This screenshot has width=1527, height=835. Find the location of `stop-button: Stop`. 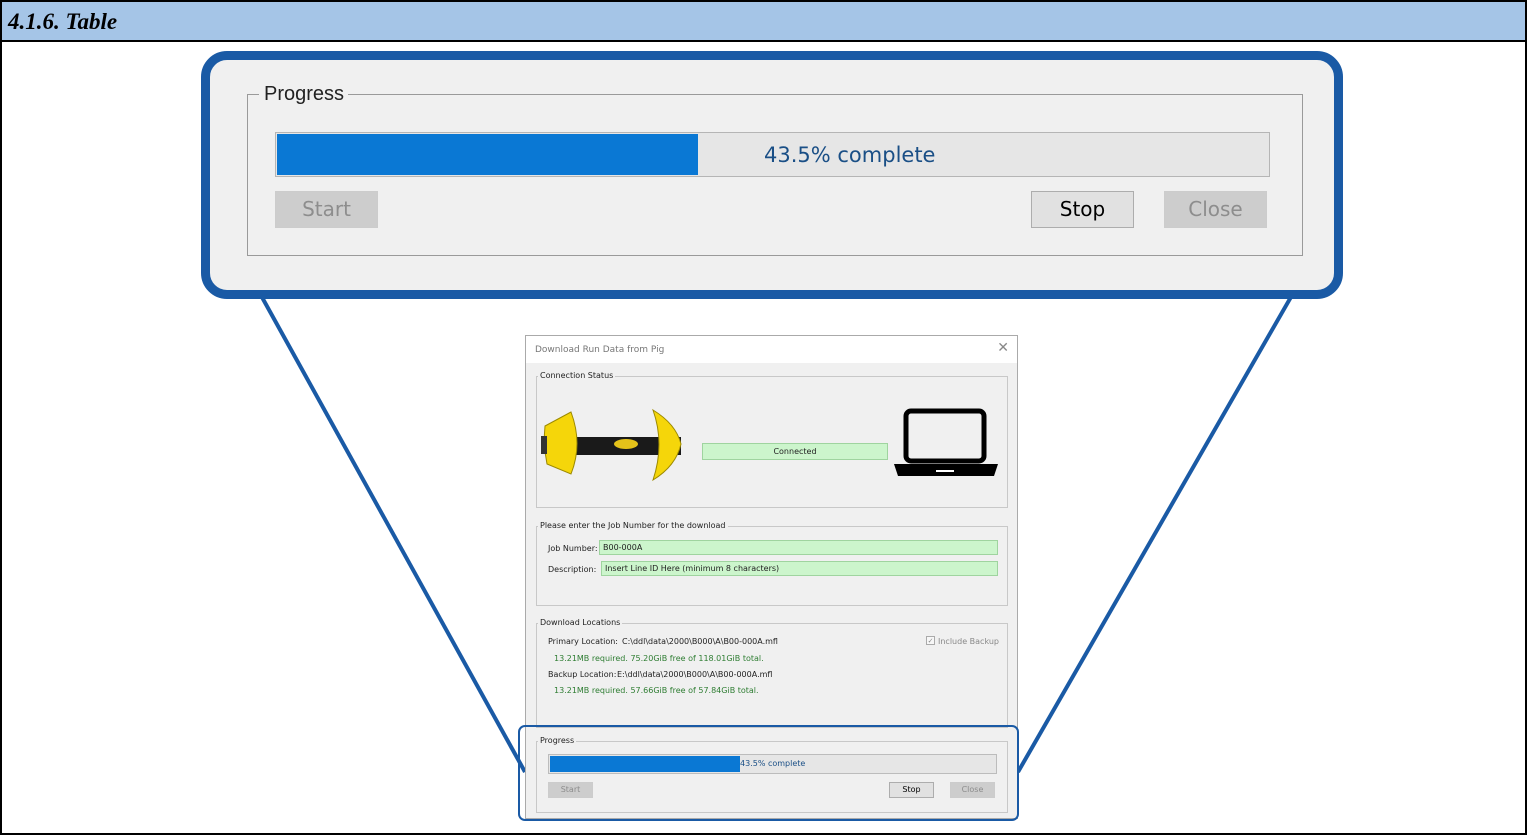

stop-button: Stop is located at coordinates (1082, 209).